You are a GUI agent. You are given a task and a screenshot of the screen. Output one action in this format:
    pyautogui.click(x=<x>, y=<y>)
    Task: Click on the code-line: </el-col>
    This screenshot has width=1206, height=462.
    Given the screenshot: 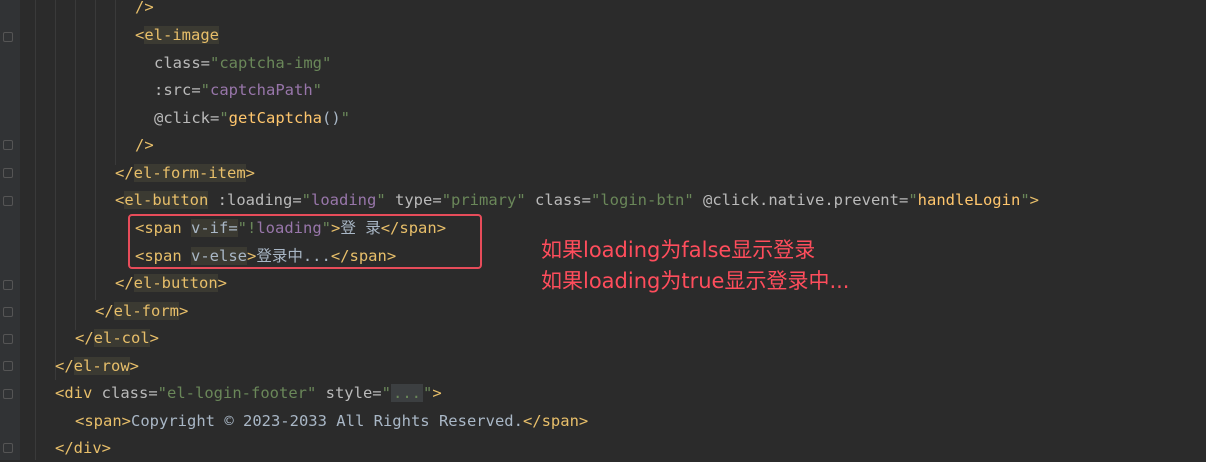 What is the action you would take?
    pyautogui.click(x=117, y=338)
    